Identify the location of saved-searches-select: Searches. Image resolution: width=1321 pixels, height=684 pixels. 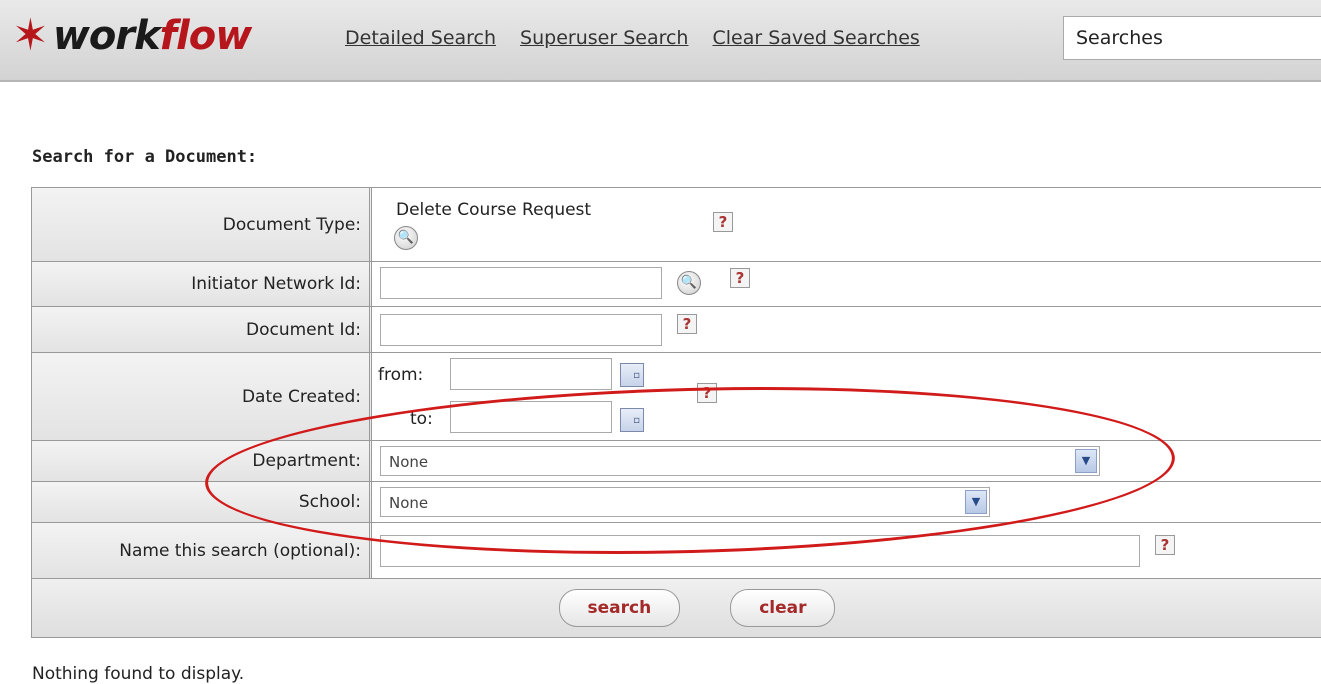
(1192, 38).